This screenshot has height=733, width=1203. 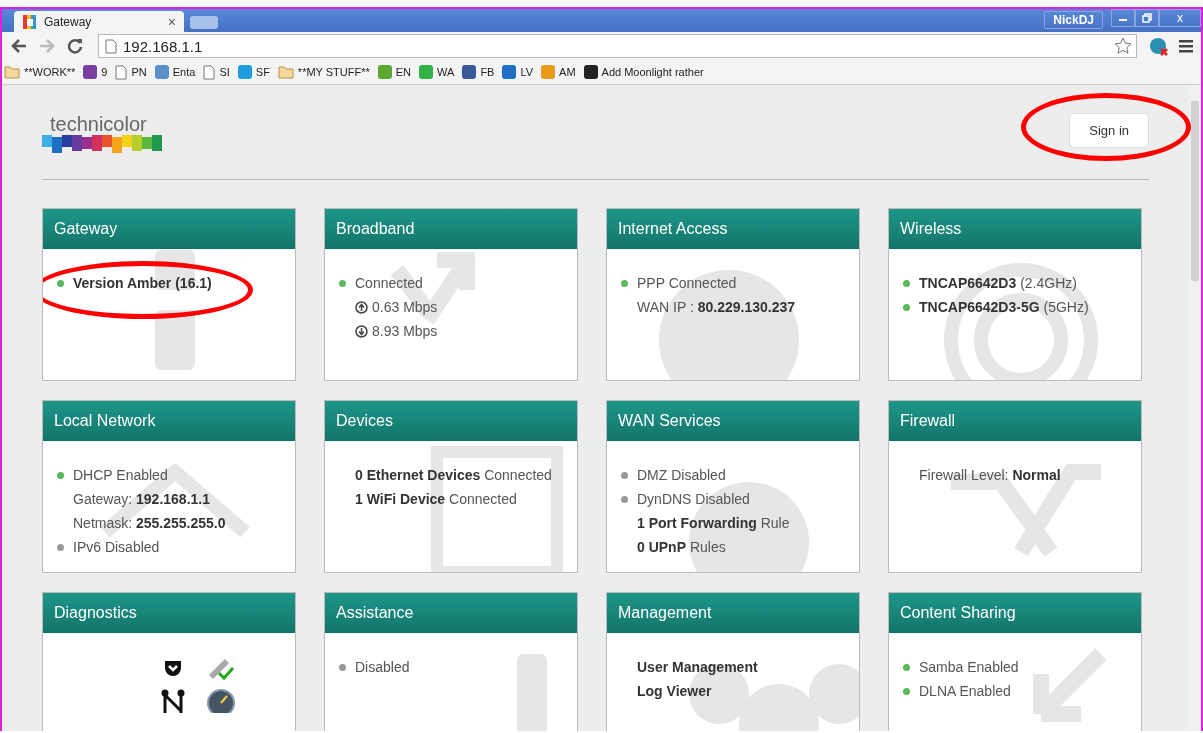 I want to click on card-header: Wireless, so click(x=1015, y=229).